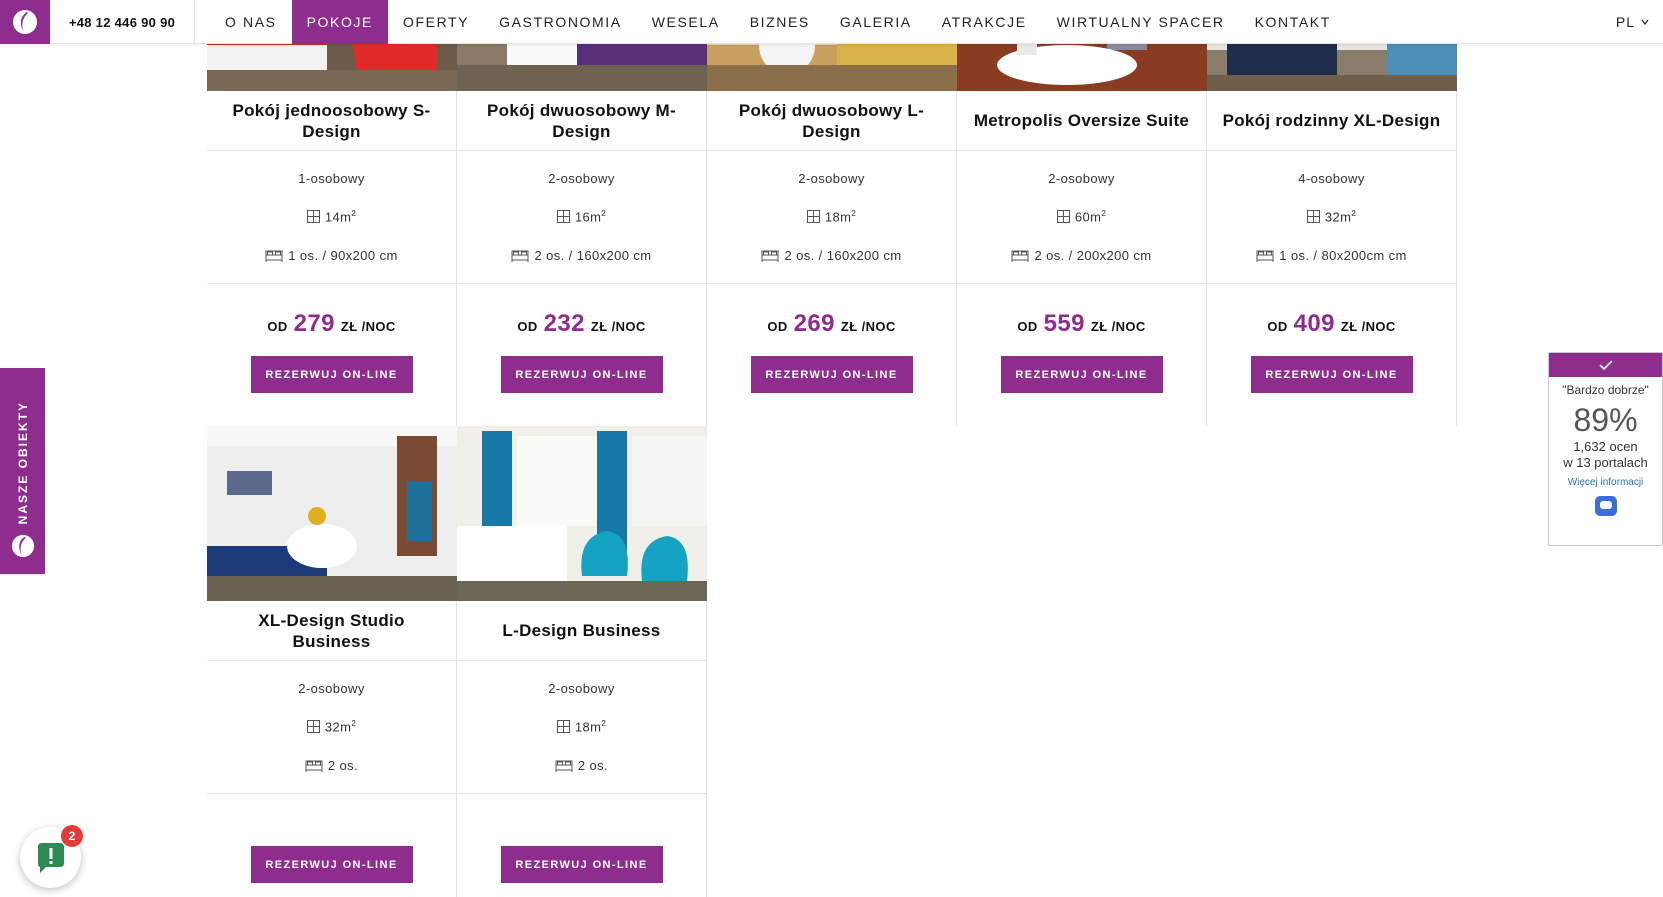 The height and width of the screenshot is (897, 1663). I want to click on nav-item-wesela: WESELA, so click(686, 22).